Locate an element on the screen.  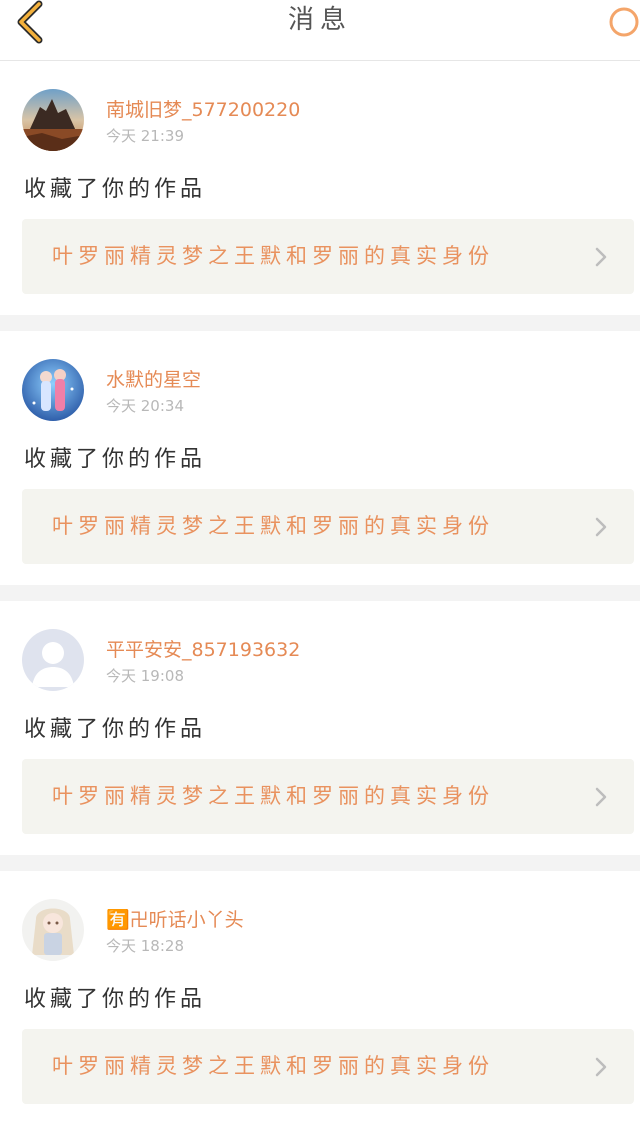
username: 平平安安_857193632 is located at coordinates (203, 648).